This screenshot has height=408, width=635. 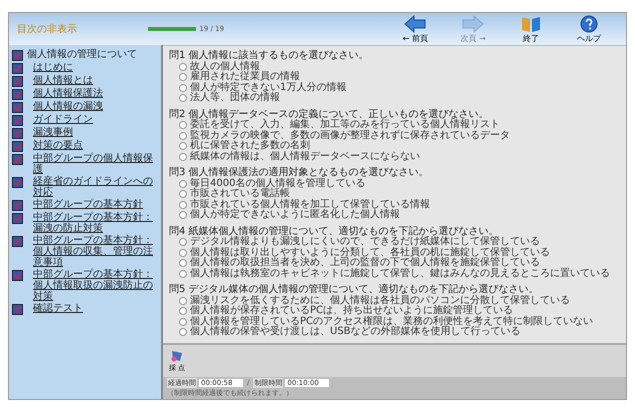 What do you see at coordinates (225, 67) in the screenshot?
I see `answer-option: 故人の個人情報` at bounding box center [225, 67].